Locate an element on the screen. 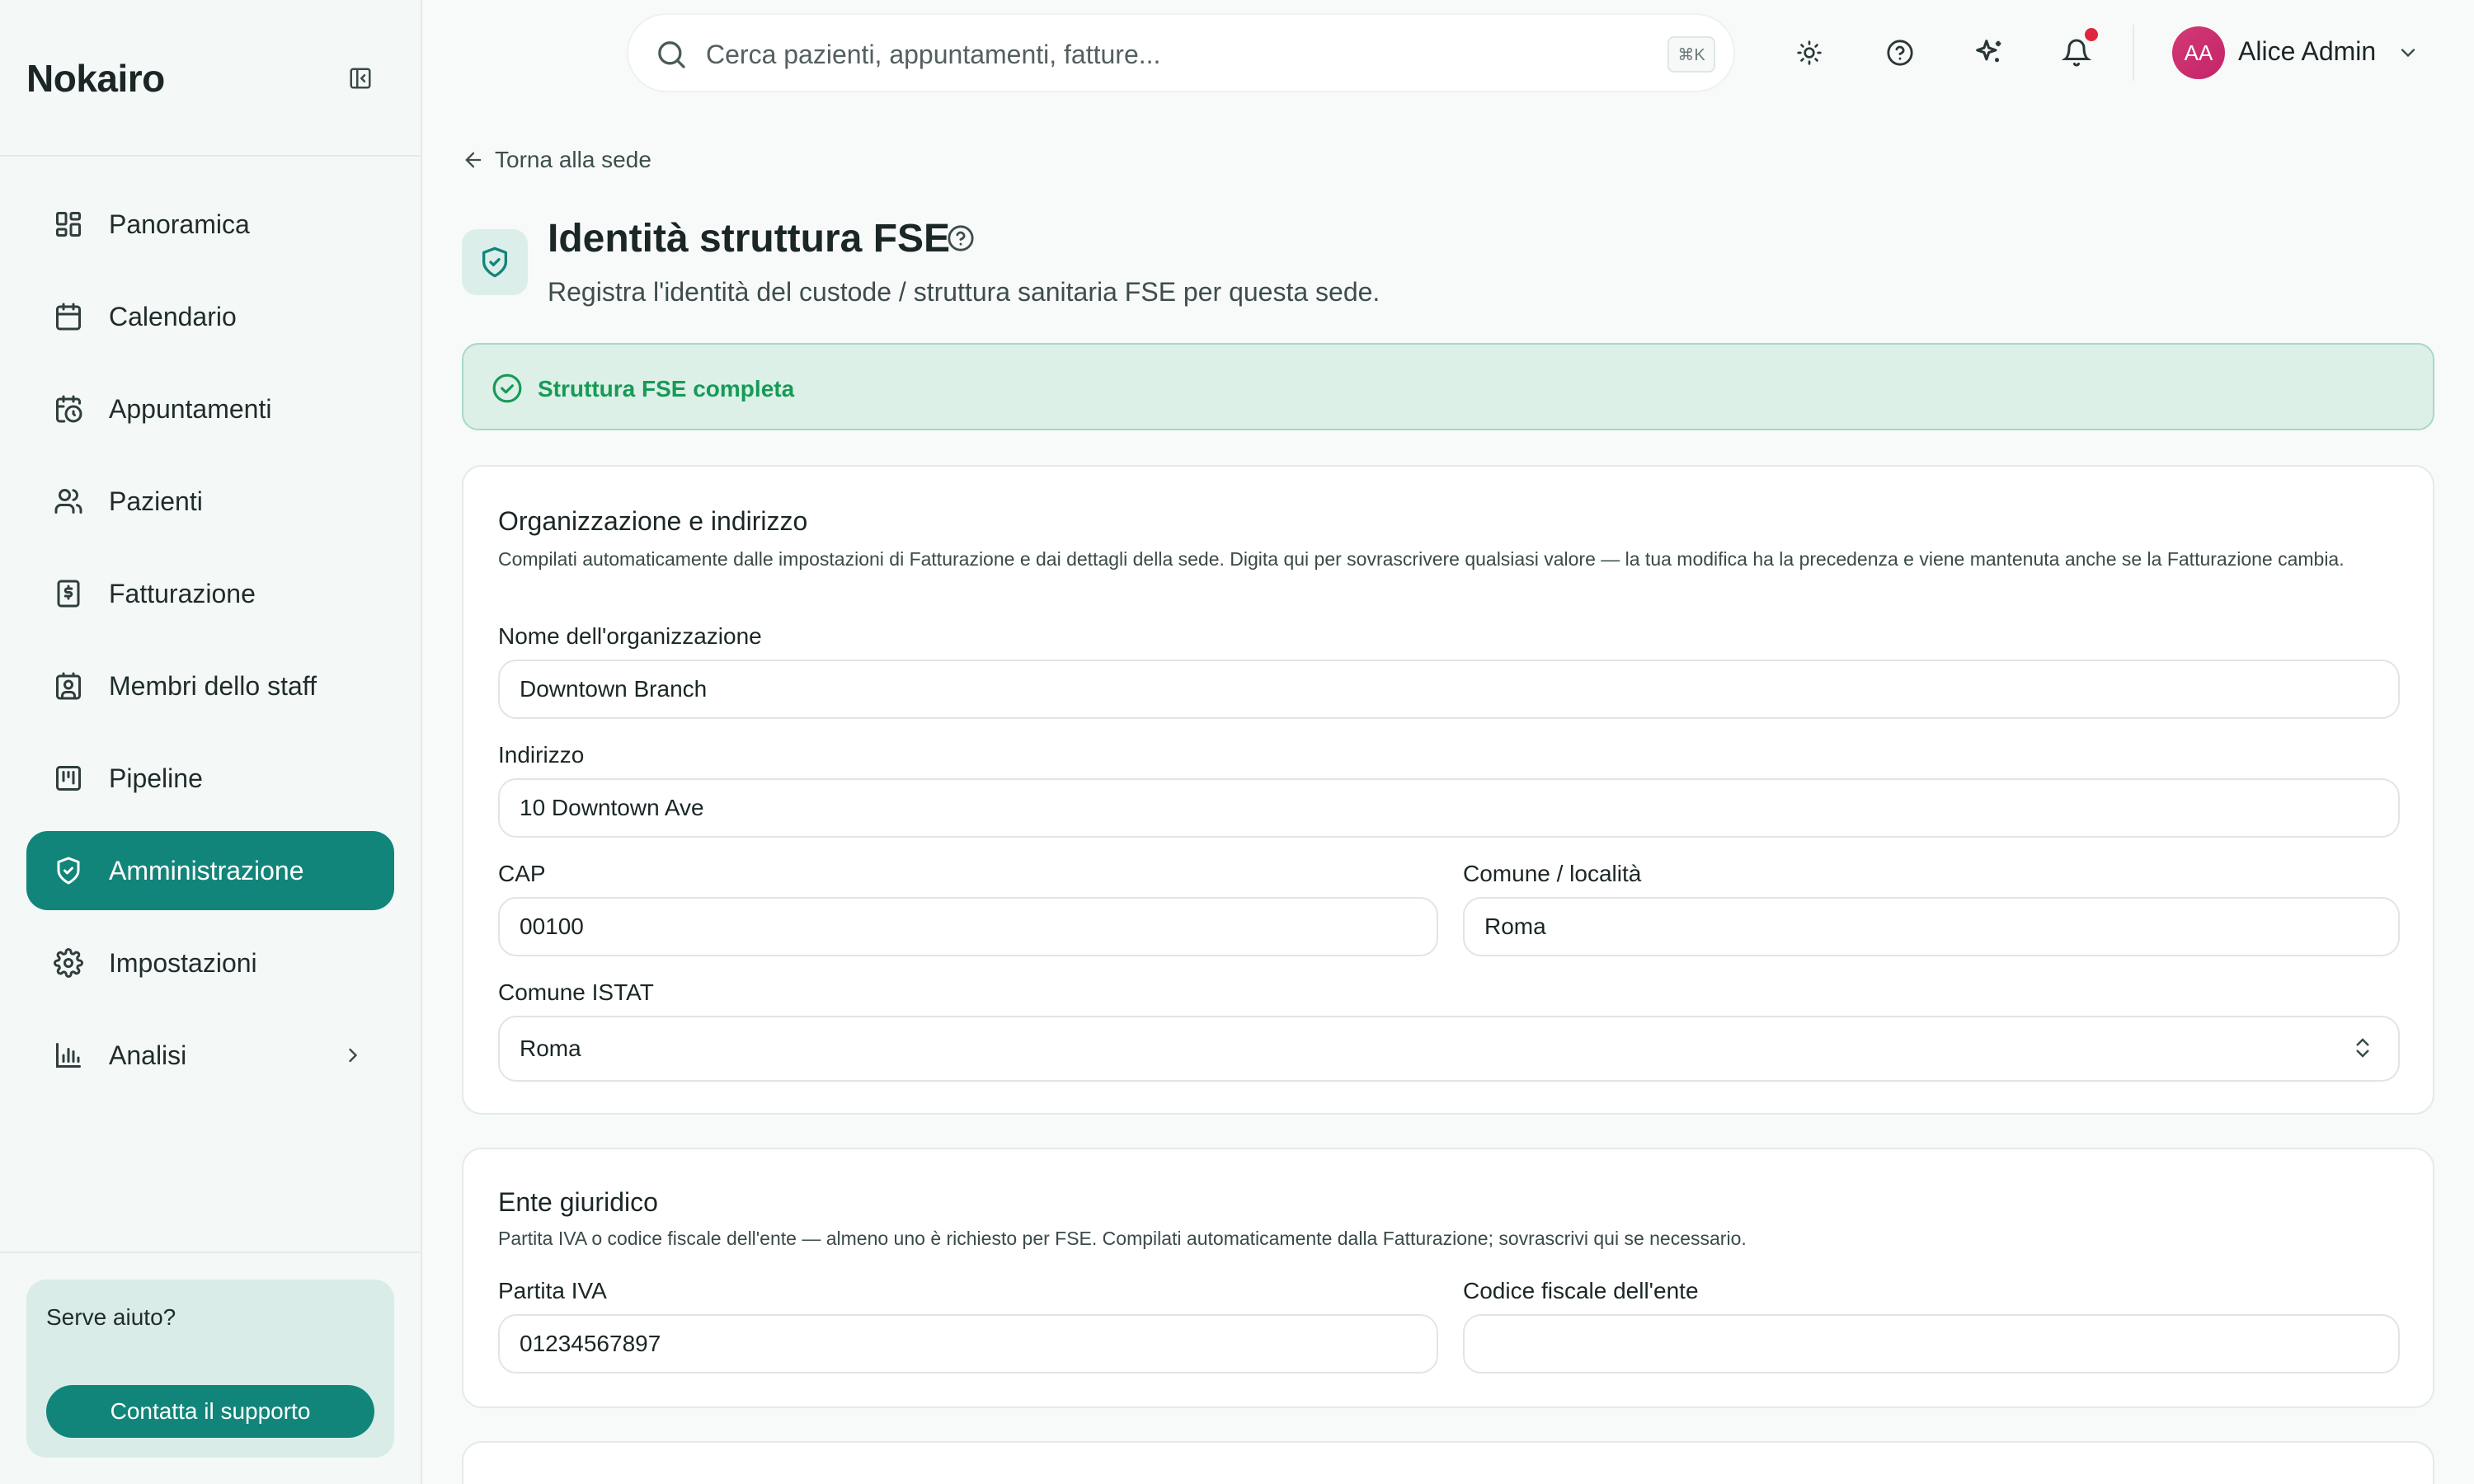  notification-dot is located at coordinates (2091, 34).